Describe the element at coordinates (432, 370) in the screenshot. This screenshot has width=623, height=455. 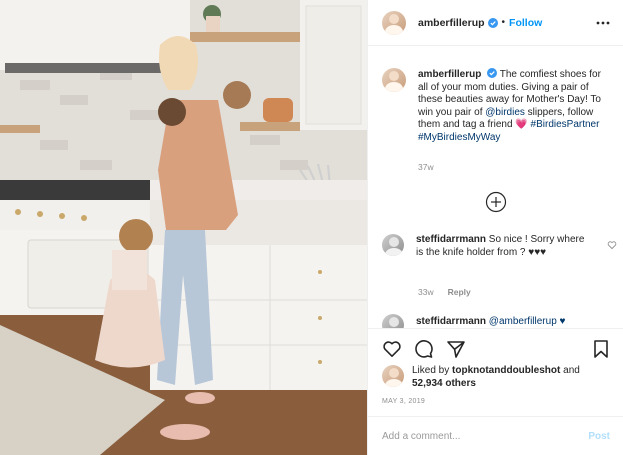
I see `likes-prefix: Liked by` at that location.